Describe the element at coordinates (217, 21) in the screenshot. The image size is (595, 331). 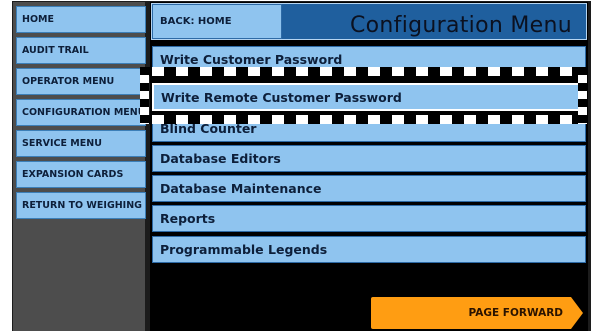
I see `back-home-button: BACK: HOME` at that location.